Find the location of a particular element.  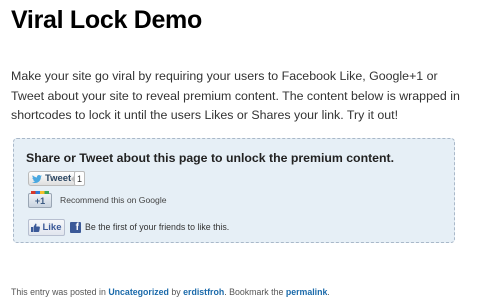

tweet-label: Tweet is located at coordinates (58, 178).